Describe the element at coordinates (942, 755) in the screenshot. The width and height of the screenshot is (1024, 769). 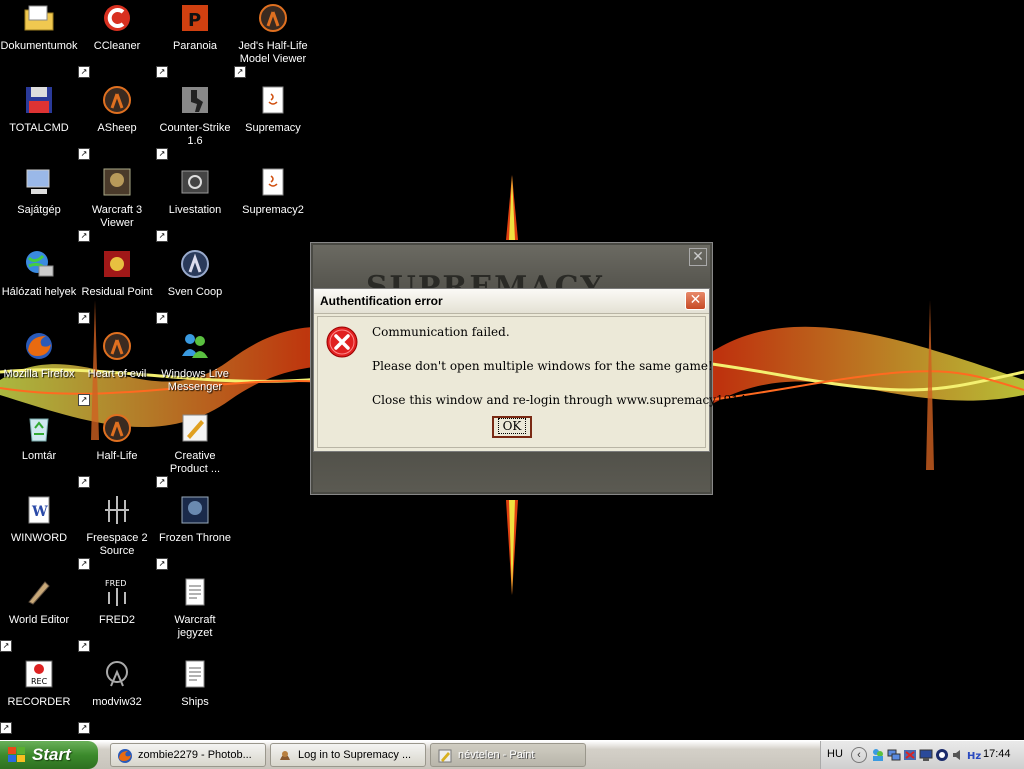
I see `antivirus-tray-icon` at that location.